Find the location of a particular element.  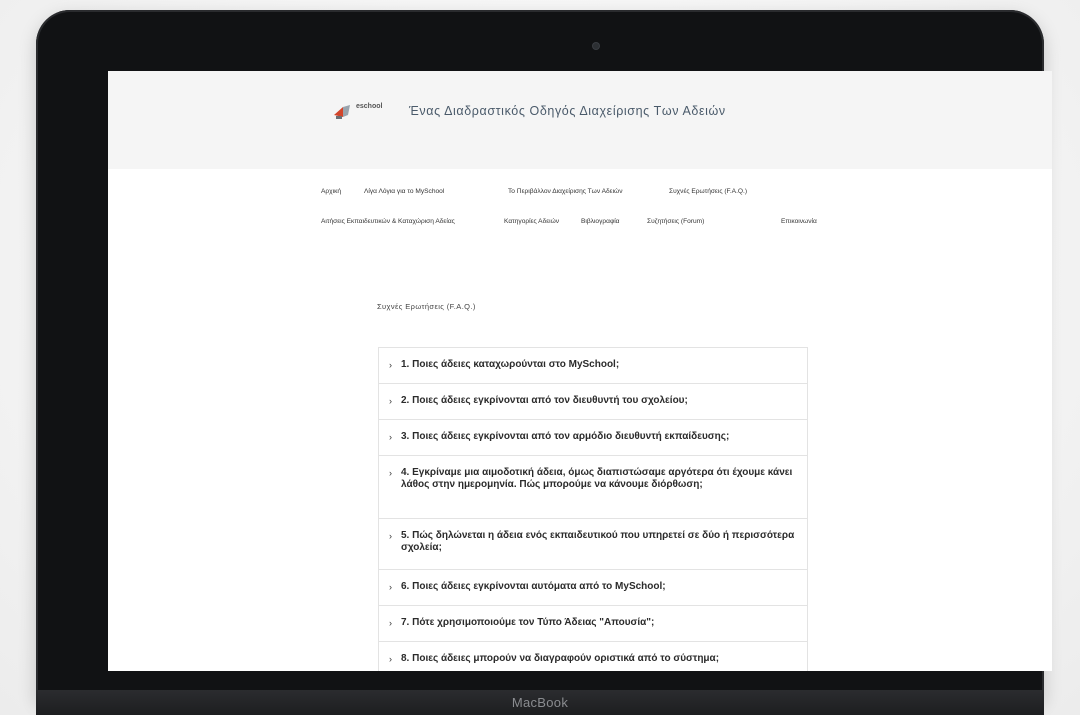

logo-icon is located at coordinates (342, 112).